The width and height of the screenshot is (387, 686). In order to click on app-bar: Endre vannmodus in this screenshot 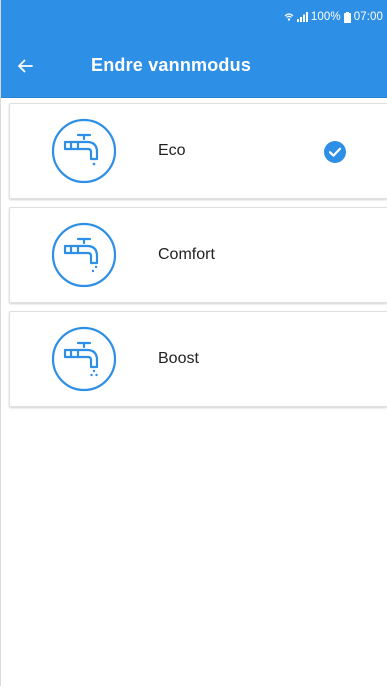, I will do `click(194, 66)`.